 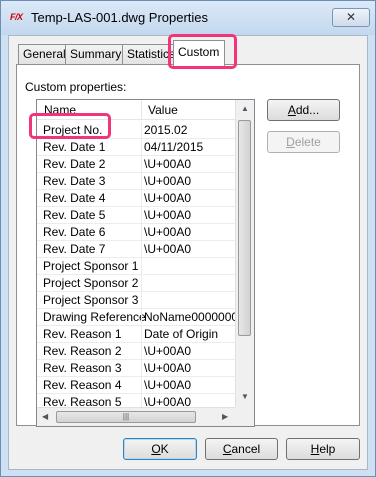 I want to click on property-value: NoName0000000, so click(x=189, y=317).